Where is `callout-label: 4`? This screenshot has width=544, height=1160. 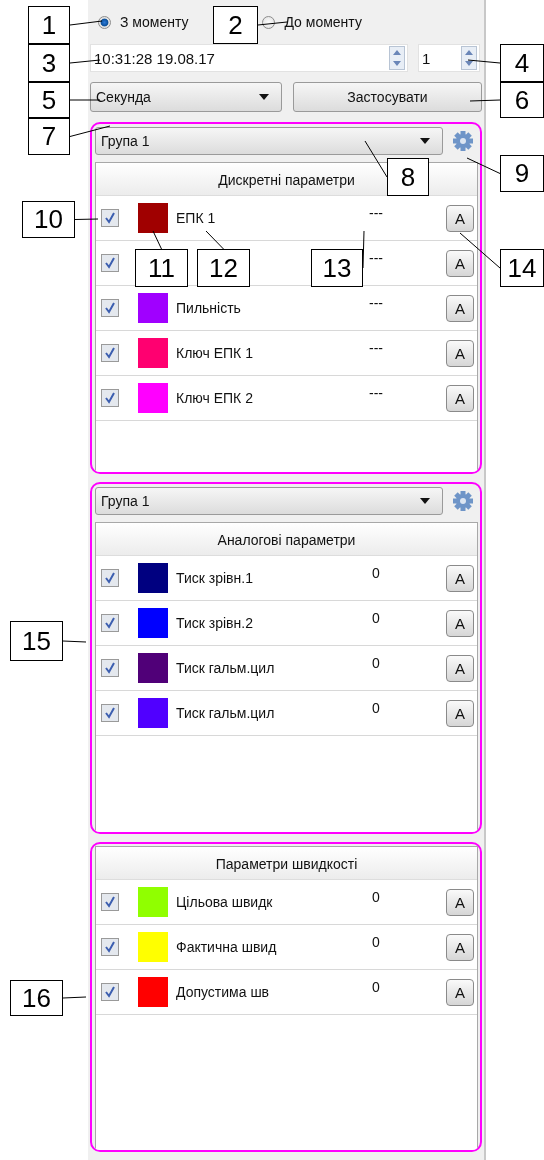 callout-label: 4 is located at coordinates (522, 63).